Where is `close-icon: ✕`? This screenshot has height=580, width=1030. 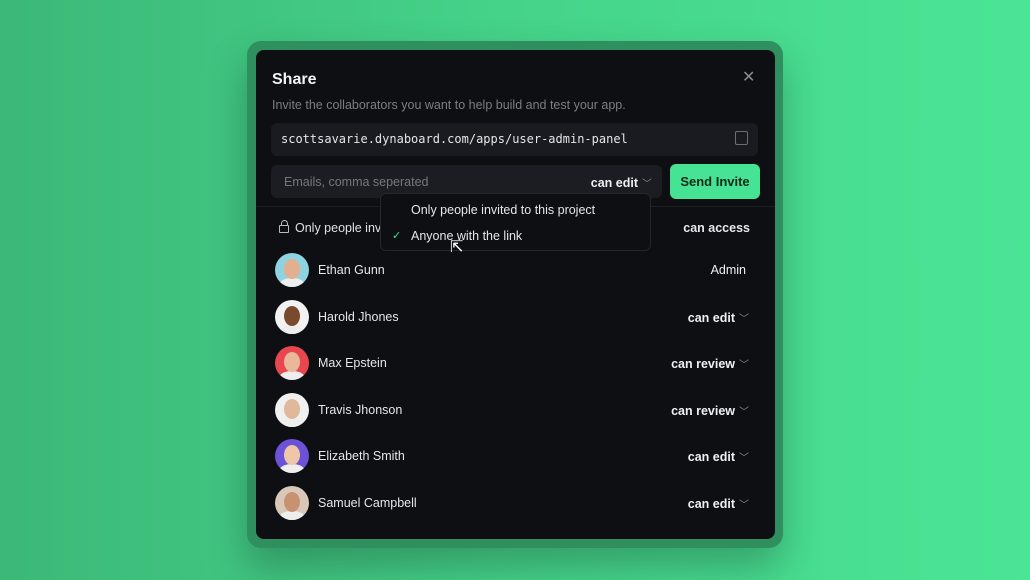 close-icon: ✕ is located at coordinates (748, 77).